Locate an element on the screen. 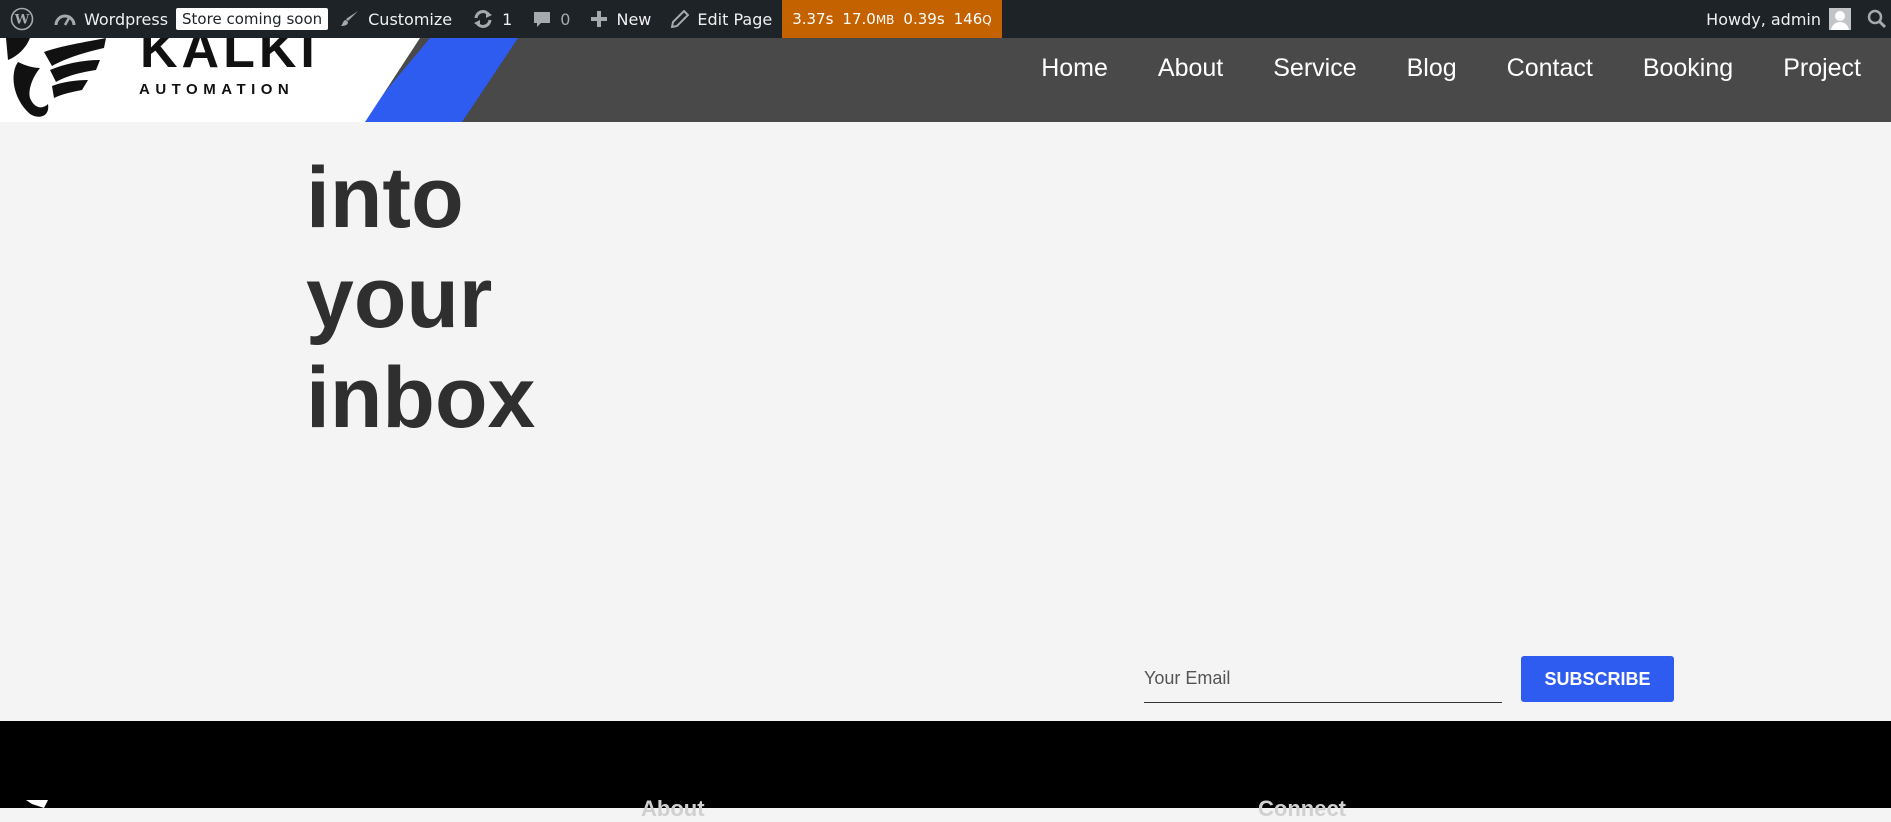  pencil-icon is located at coordinates (680, 19).